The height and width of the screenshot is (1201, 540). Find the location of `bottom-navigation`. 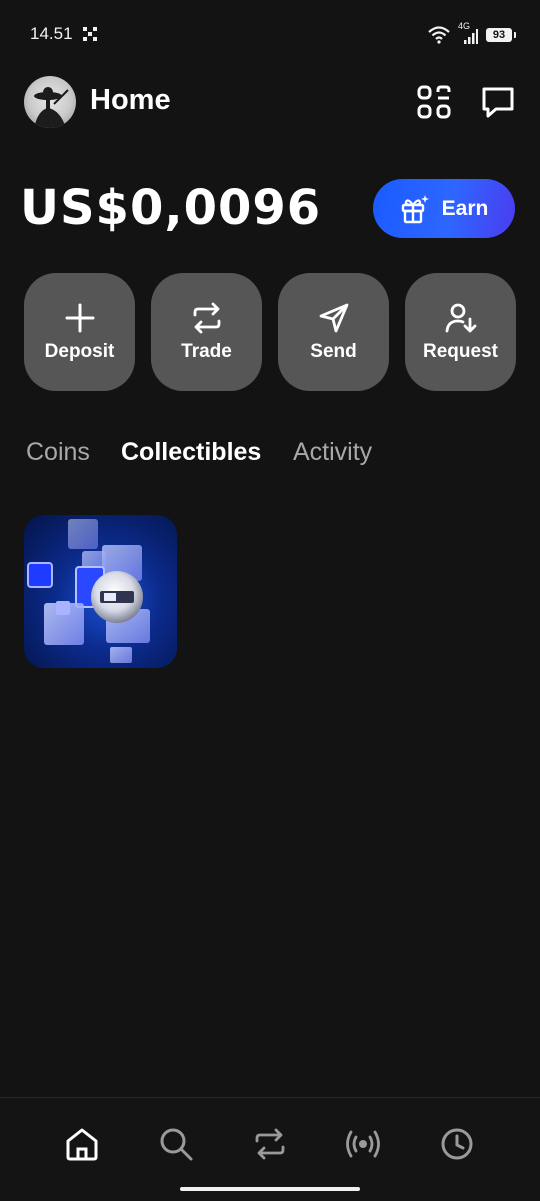

bottom-navigation is located at coordinates (270, 1149).